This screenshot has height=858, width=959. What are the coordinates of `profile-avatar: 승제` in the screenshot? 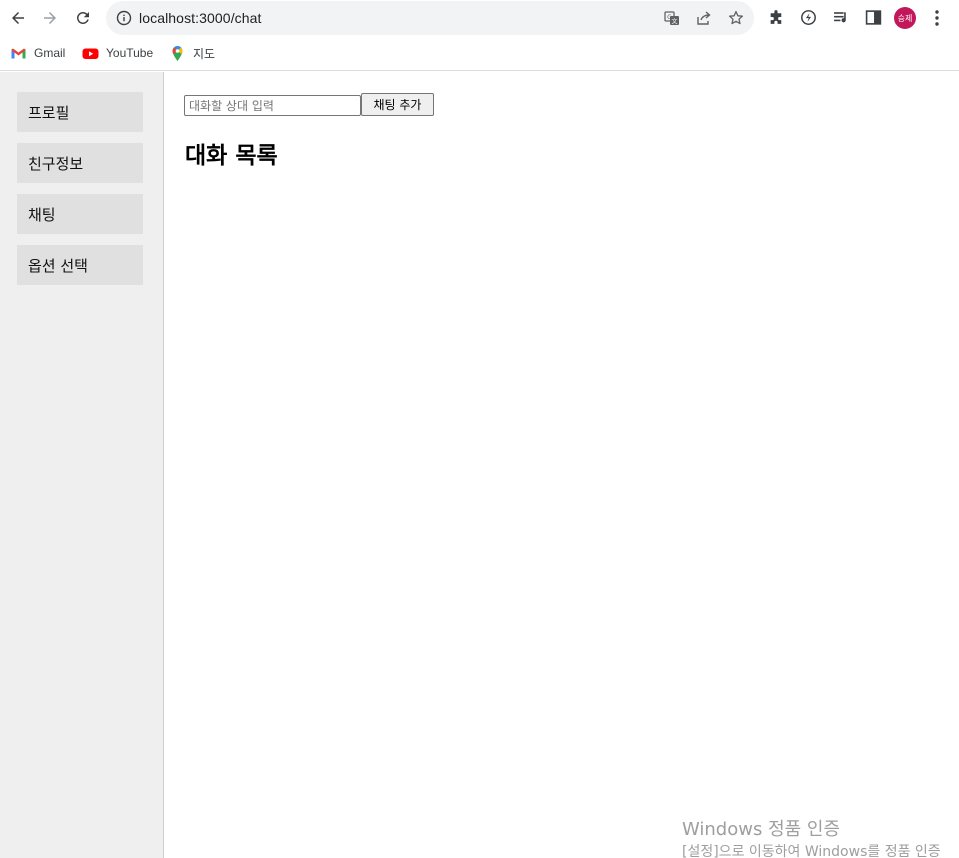 It's located at (905, 18).